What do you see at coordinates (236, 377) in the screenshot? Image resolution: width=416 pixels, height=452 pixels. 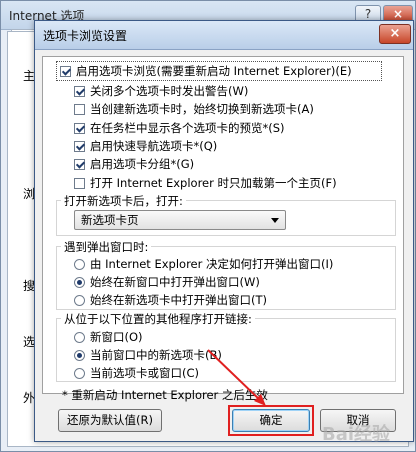 I see `red-arrow-icon` at bounding box center [236, 377].